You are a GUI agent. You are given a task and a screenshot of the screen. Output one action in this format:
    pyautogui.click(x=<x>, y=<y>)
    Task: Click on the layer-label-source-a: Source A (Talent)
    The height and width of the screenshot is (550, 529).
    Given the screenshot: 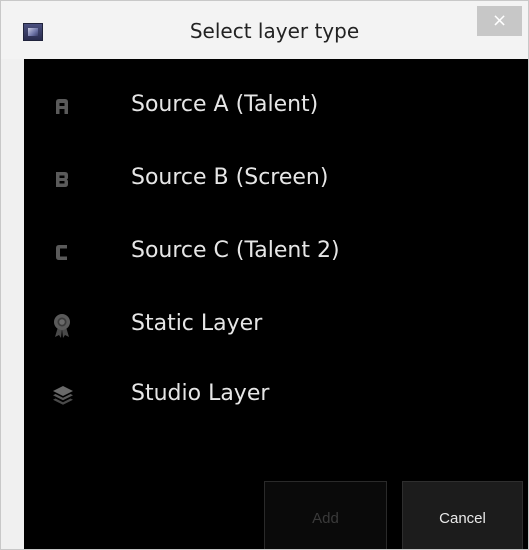 What is the action you would take?
    pyautogui.click(x=225, y=104)
    